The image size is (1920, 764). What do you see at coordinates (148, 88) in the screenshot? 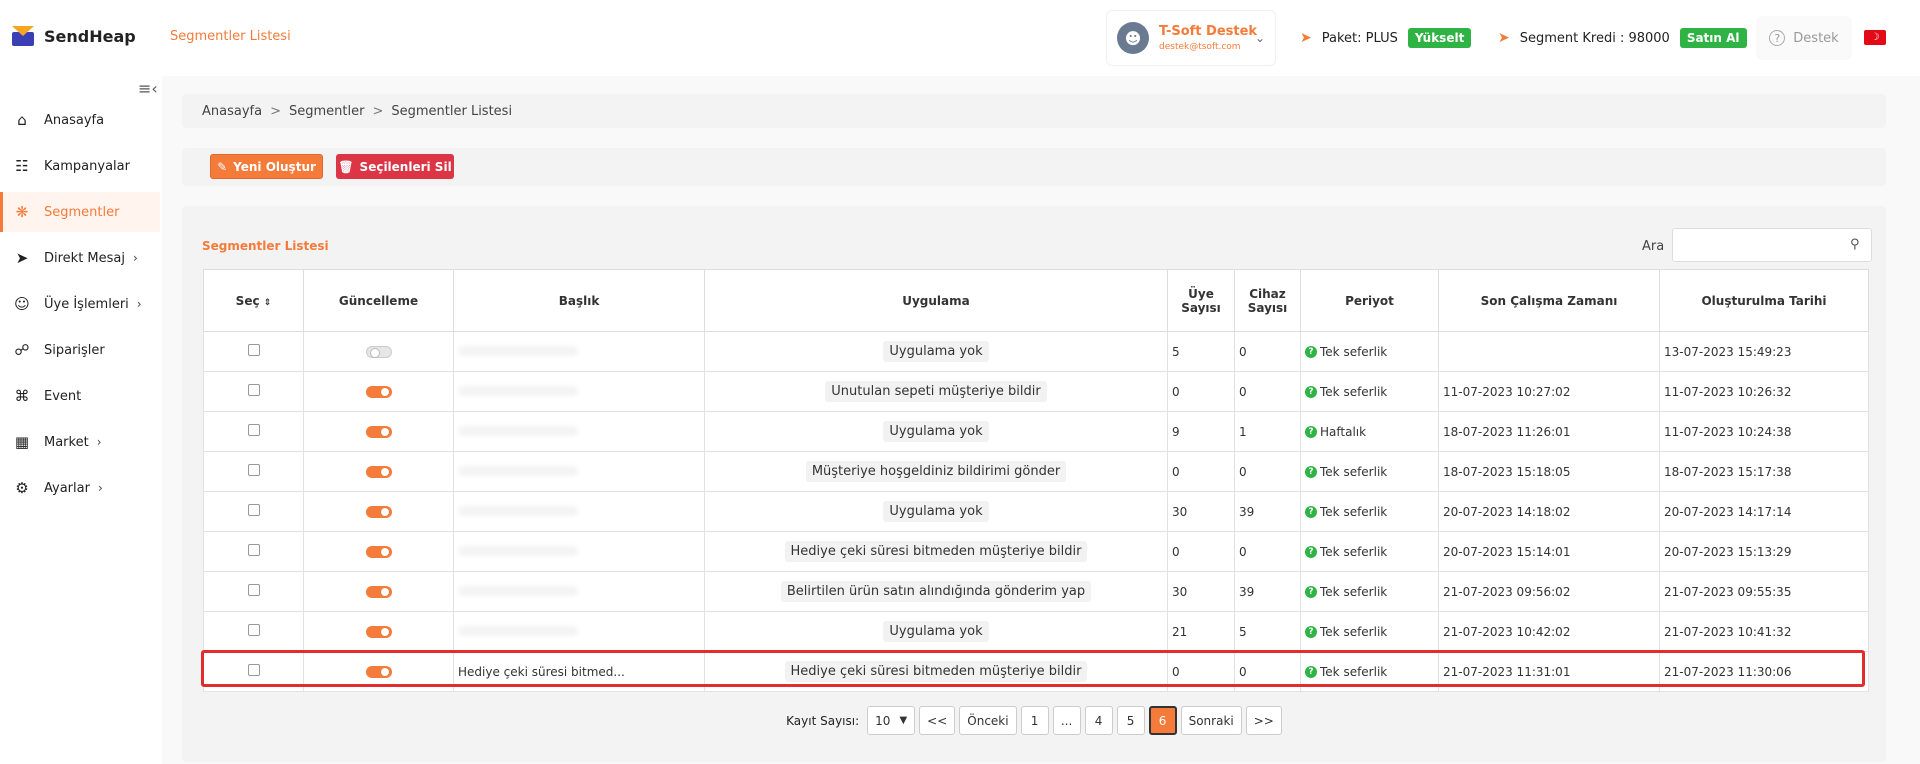
I see `collapse-sidebar-icon: ≡‹` at bounding box center [148, 88].